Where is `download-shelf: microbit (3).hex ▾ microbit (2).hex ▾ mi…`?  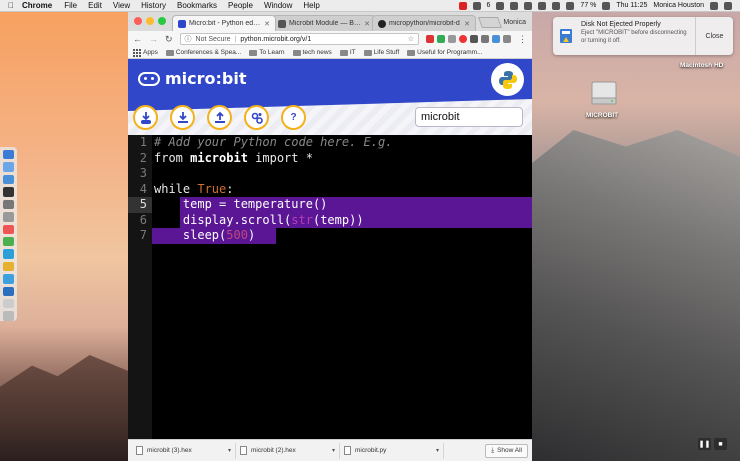 download-shelf: microbit (3).hex ▾ microbit (2).hex ▾ mi… is located at coordinates (330, 450).